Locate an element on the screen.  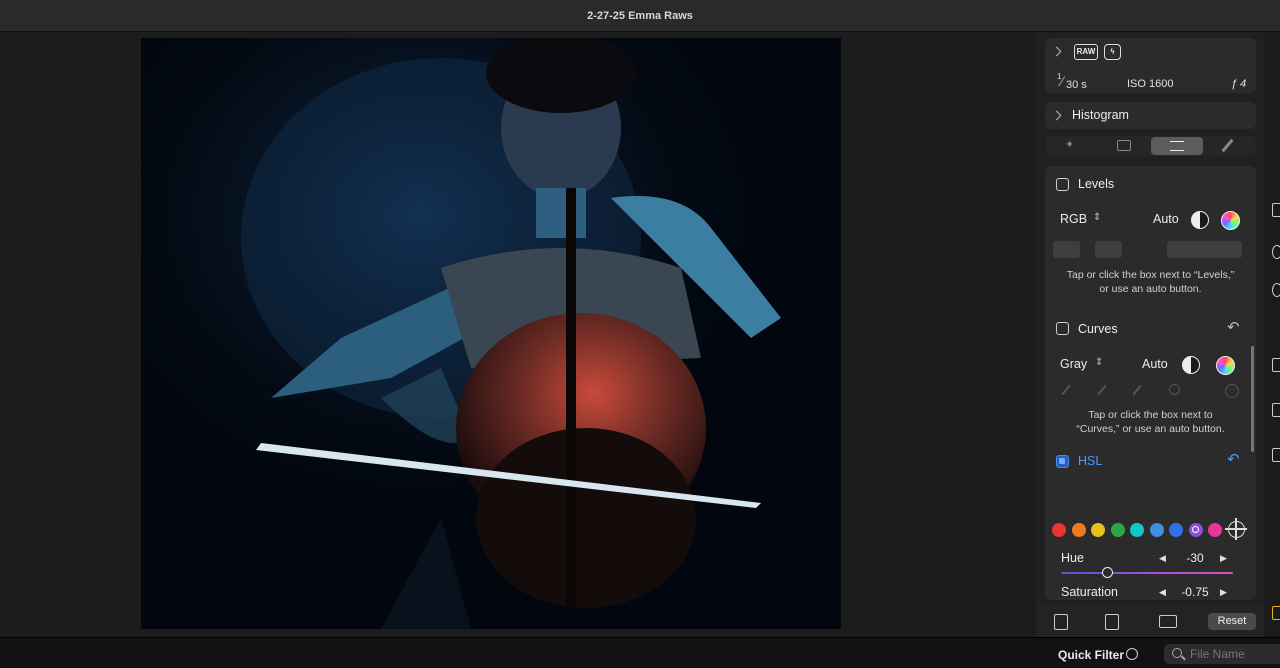
black-point-eyedropper-icon is located at coordinates (1066, 390).